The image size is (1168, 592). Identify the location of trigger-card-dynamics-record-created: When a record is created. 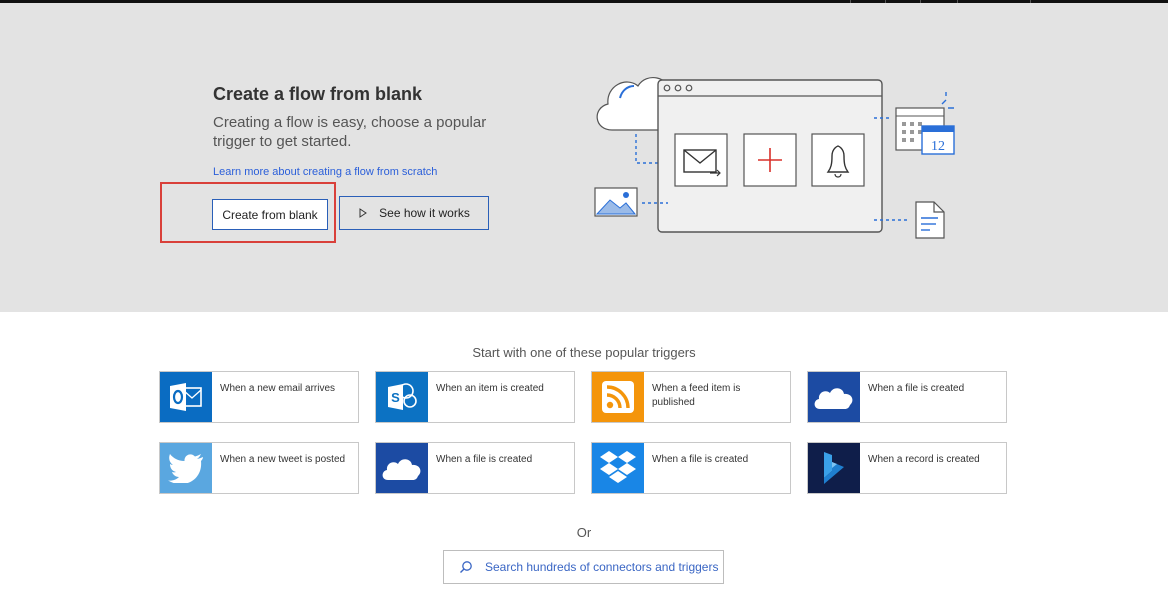
(907, 468).